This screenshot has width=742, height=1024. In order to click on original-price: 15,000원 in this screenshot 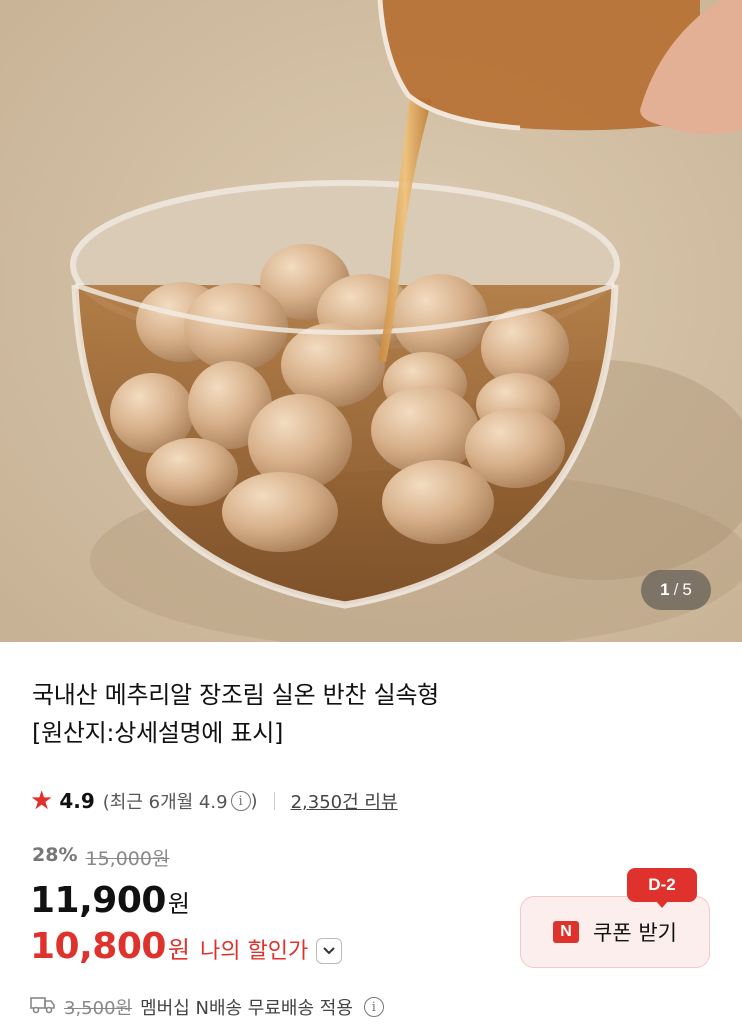, I will do `click(127, 859)`.